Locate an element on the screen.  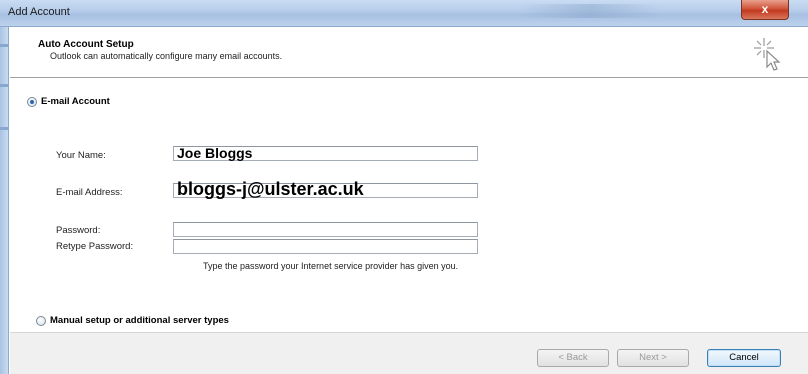
retype-password-field is located at coordinates (325, 246).